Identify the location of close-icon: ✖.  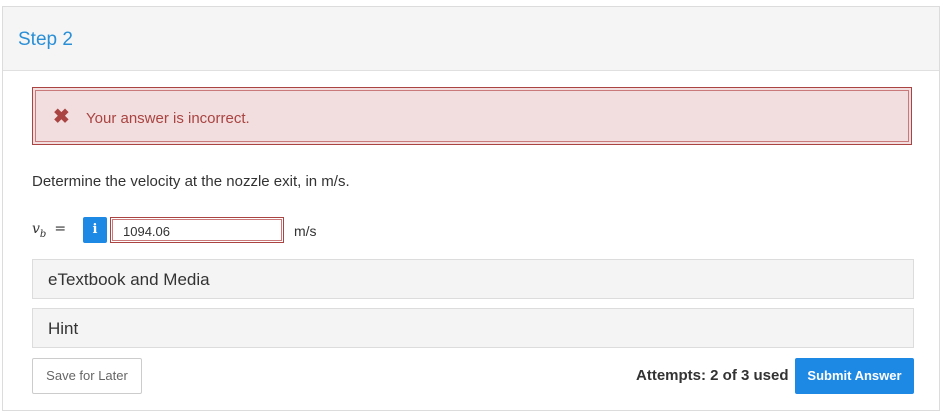
(61, 117).